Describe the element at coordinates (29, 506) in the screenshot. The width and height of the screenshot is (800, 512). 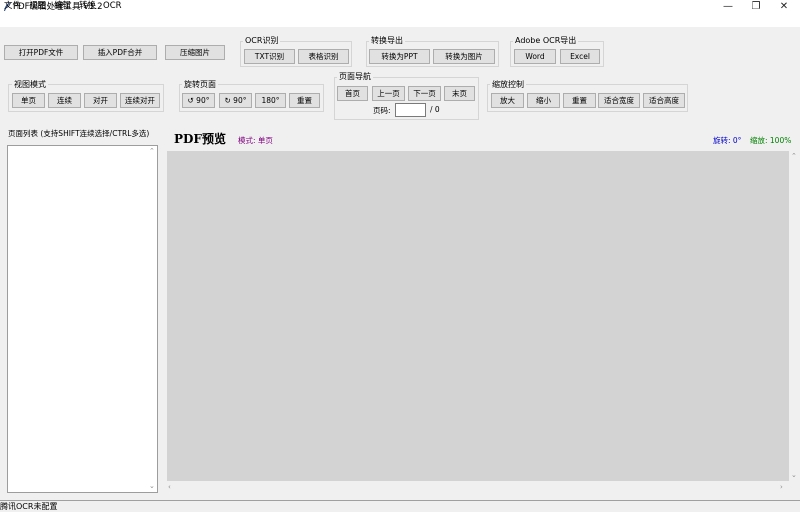
I see `status-text: 腾讯OCR未配置` at that location.